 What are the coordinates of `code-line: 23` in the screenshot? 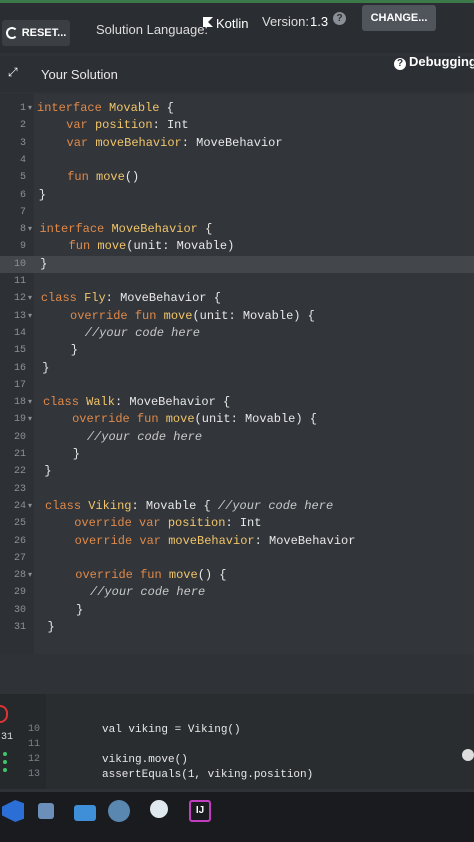 It's located at (237, 489).